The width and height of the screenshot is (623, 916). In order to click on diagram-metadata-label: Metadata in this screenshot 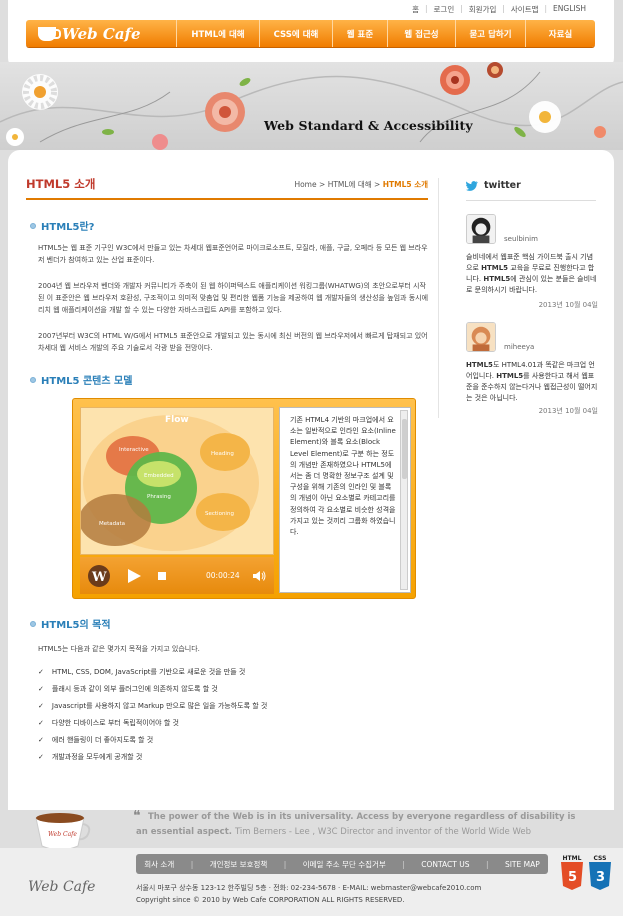, I will do `click(112, 524)`.